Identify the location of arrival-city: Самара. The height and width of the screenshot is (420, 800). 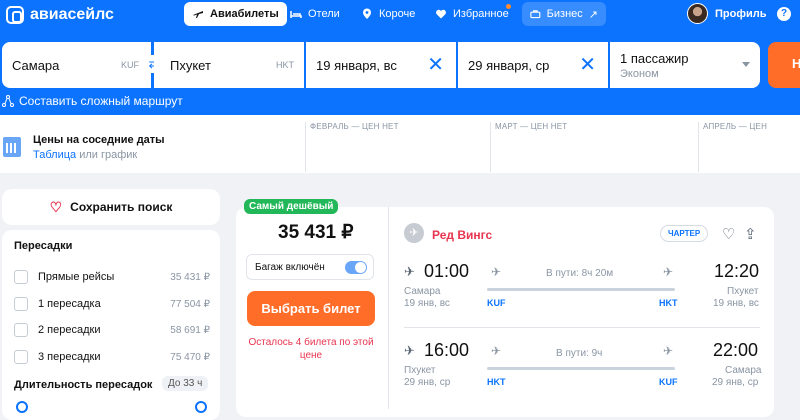
(743, 370).